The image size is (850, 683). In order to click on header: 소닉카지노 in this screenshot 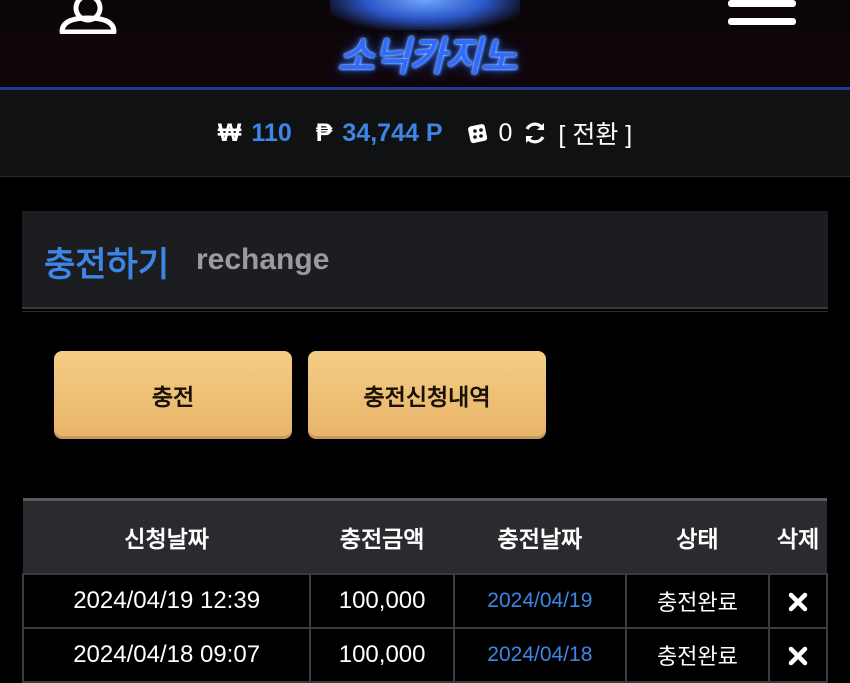, I will do `click(425, 45)`.